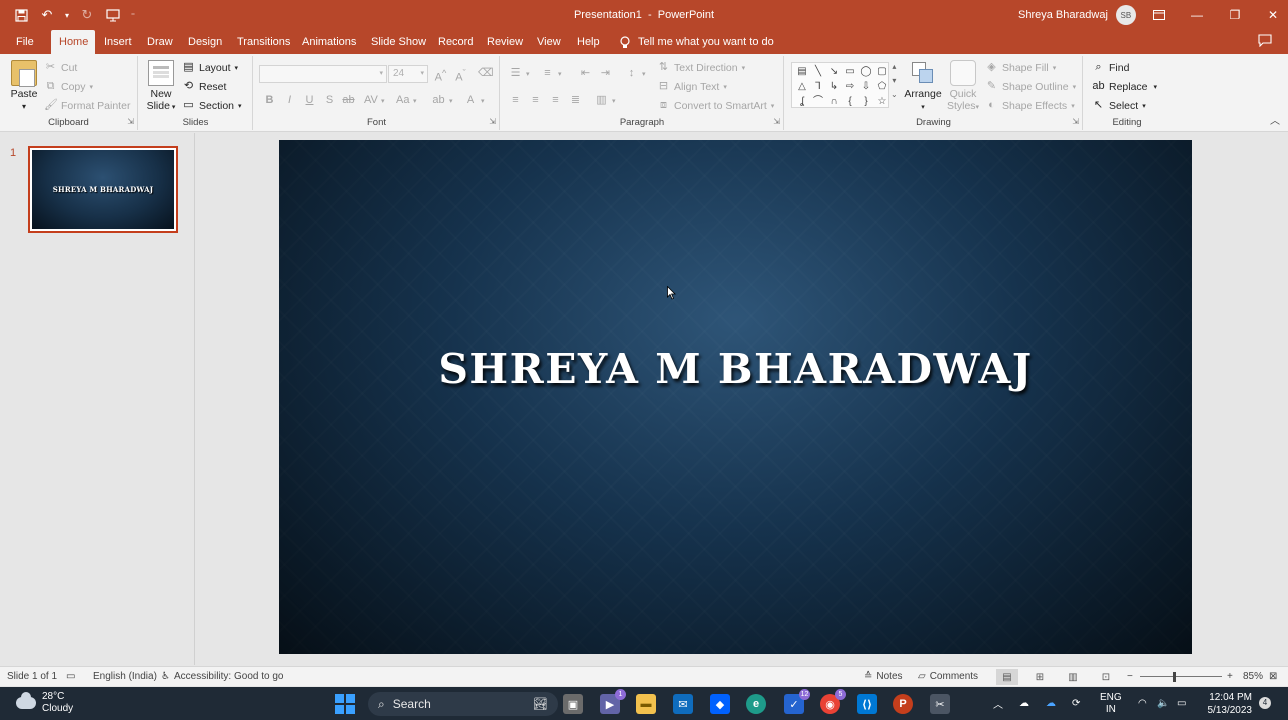 This screenshot has height=720, width=1288. Describe the element at coordinates (1163, 703) in the screenshot. I see `volume-icon: 🔈` at that location.